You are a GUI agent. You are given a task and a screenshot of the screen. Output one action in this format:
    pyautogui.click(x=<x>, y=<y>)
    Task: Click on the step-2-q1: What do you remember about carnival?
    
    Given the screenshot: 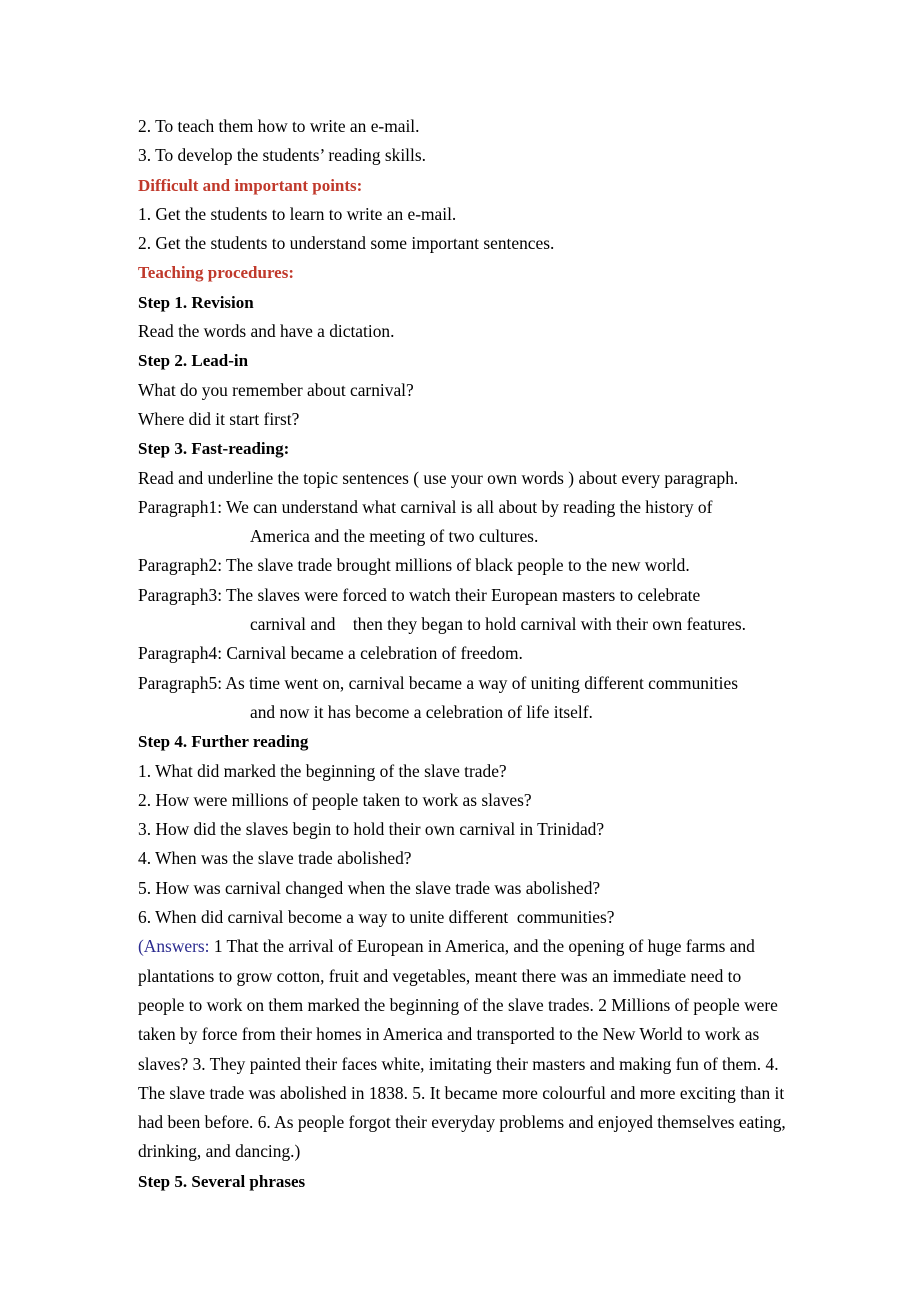 What is the action you would take?
    pyautogui.click(x=276, y=389)
    